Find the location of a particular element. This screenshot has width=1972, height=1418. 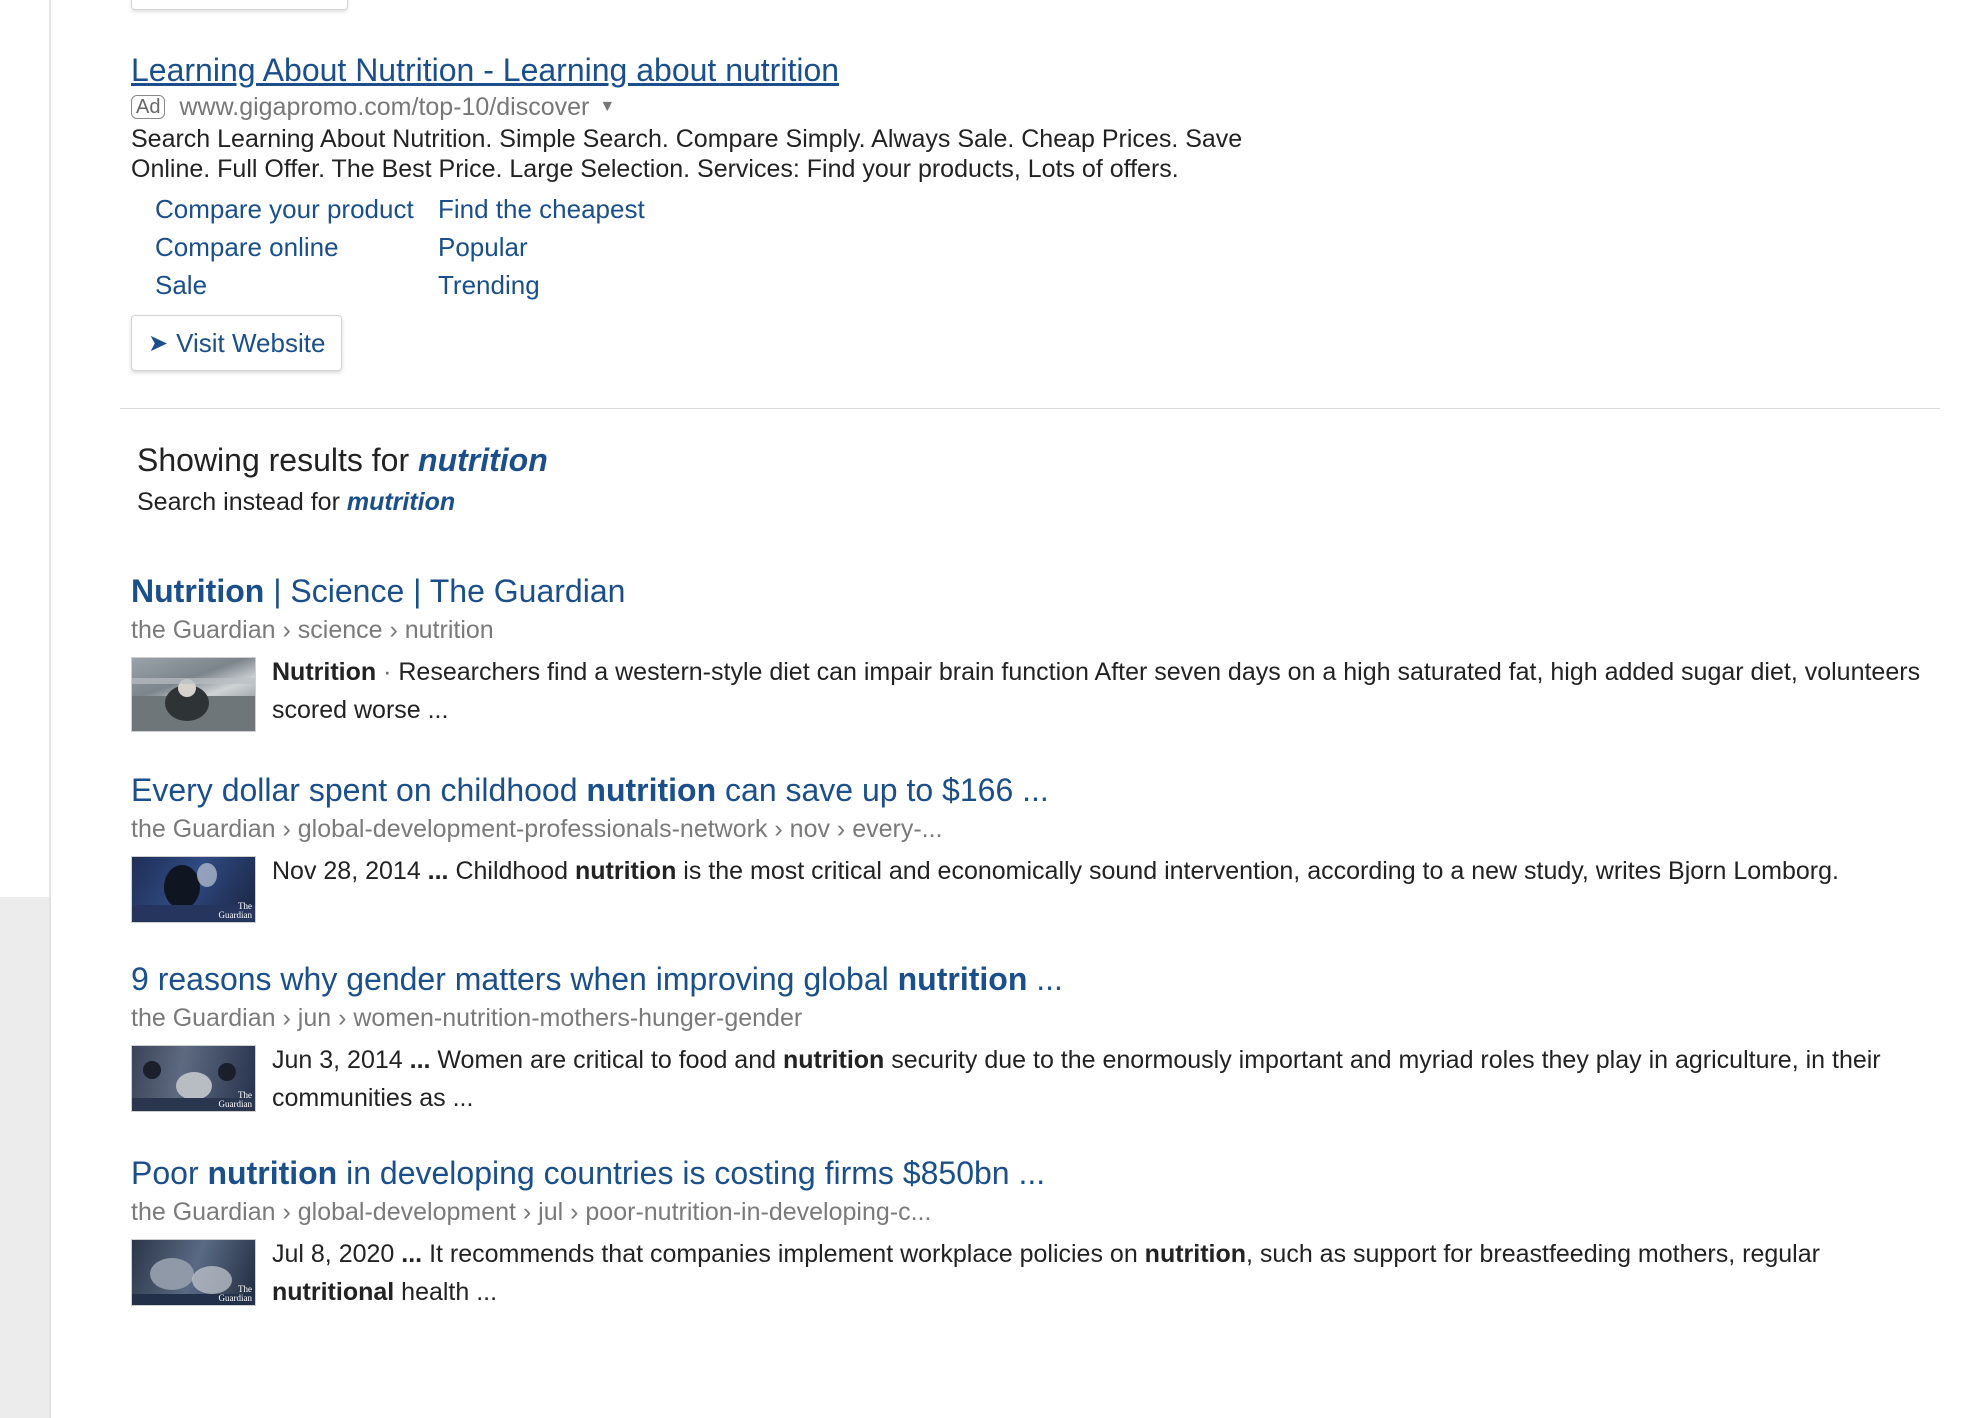

snippet-text: Childhood is located at coordinates (515, 871).